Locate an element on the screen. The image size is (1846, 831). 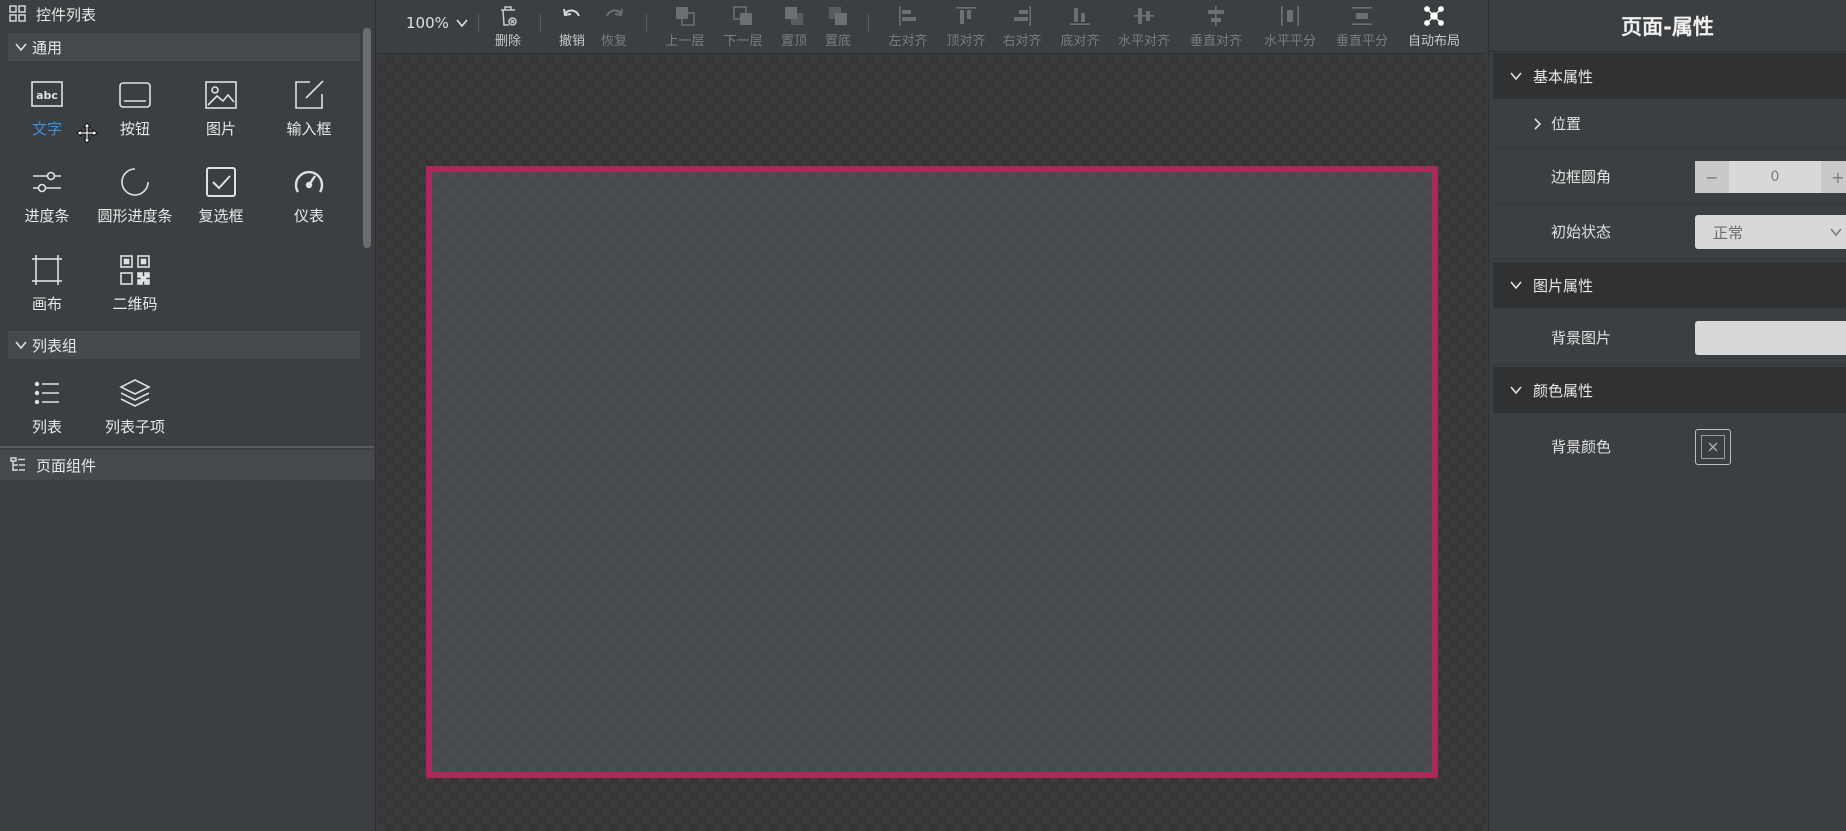
send-backward-icon is located at coordinates (742, 15).